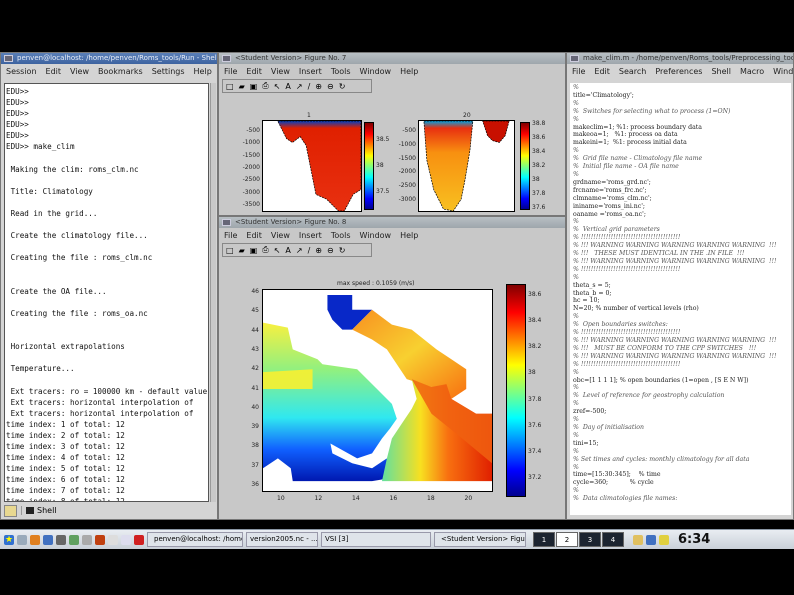 The width and height of the screenshot is (794, 595). I want to click on task-label: <Student Version> Figure, so click(483, 539).